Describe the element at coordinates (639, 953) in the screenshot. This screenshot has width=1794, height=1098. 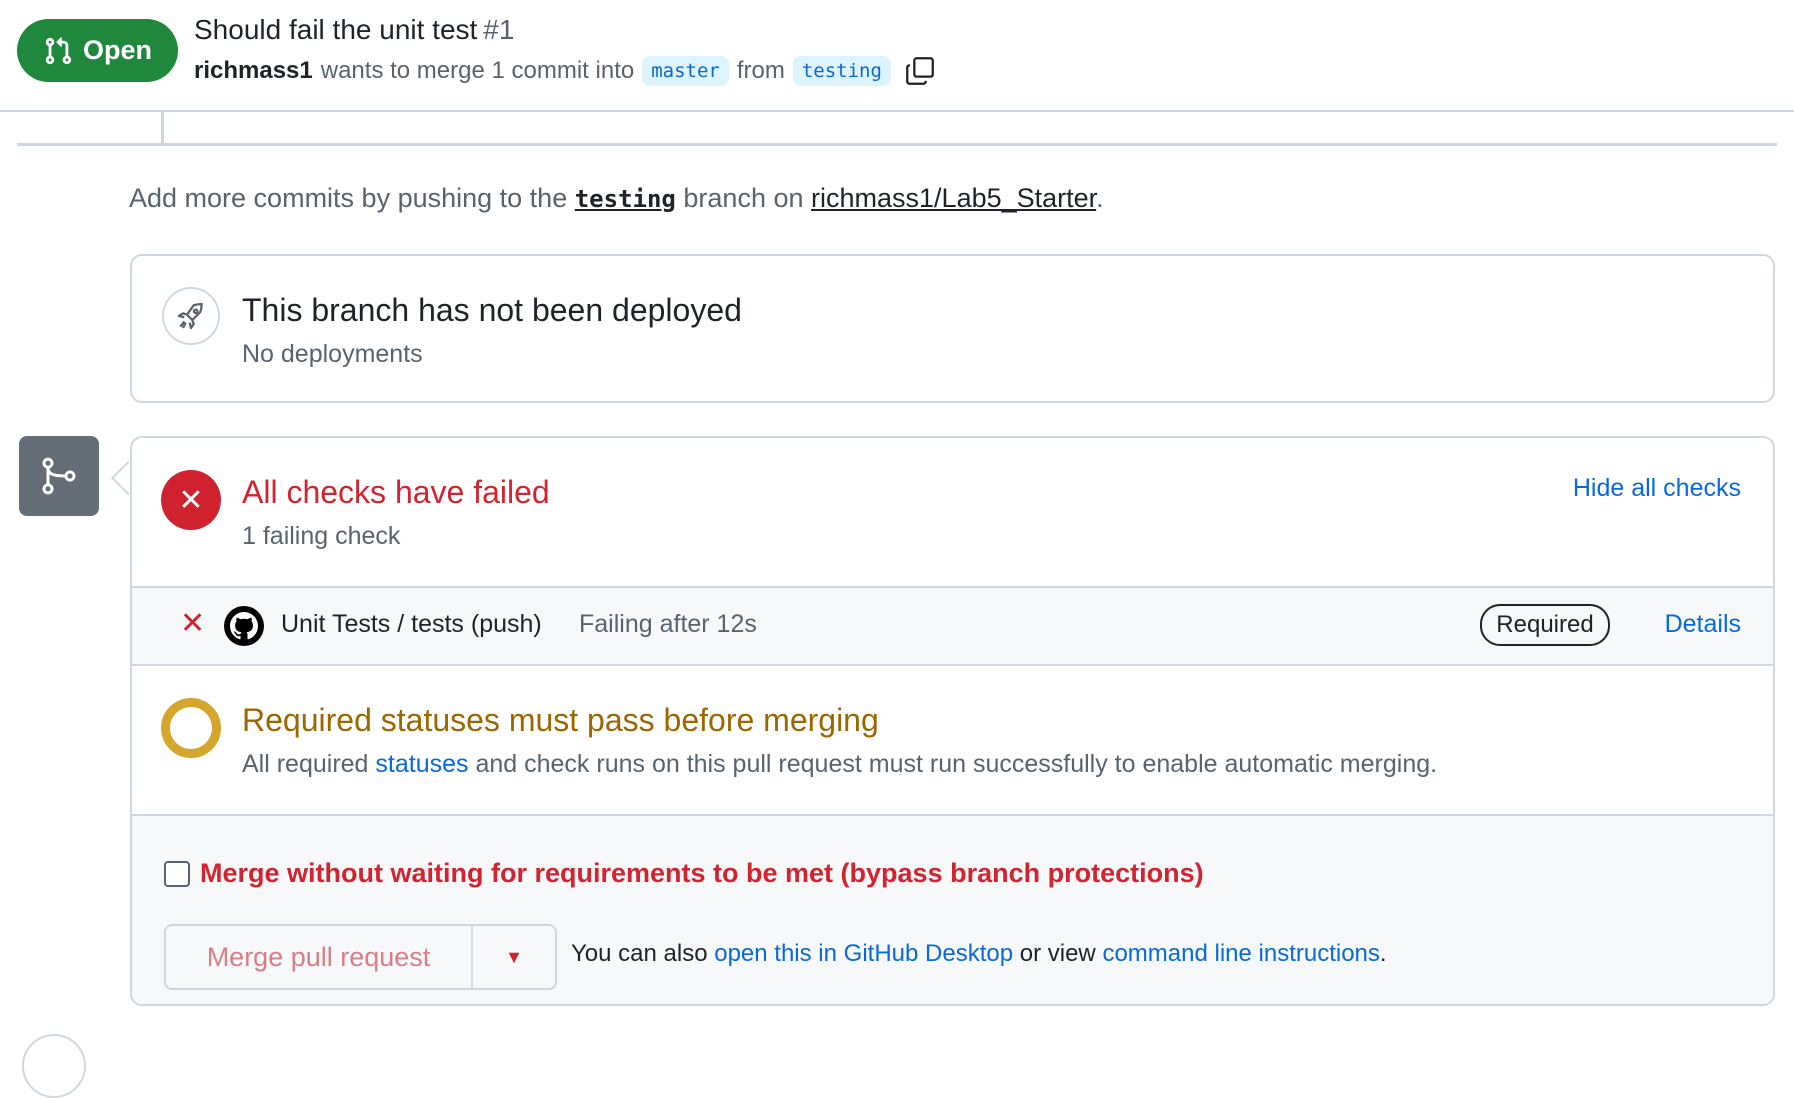
I see `also-prefix: You can also` at that location.